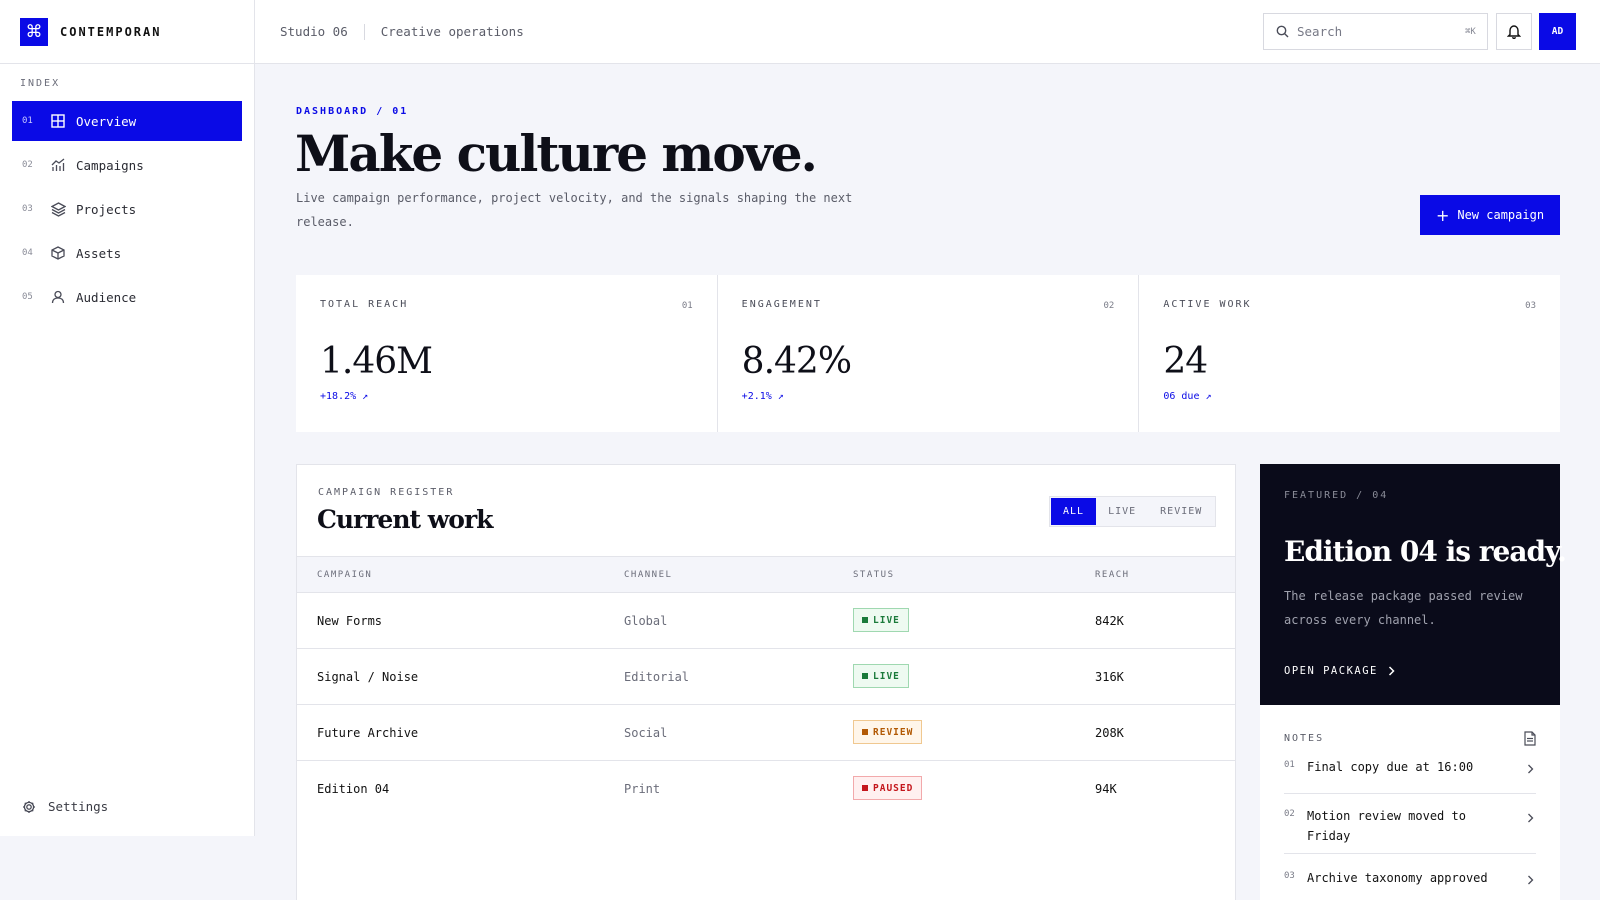  I want to click on stat-label: ACTIVE WORK, so click(1207, 304).